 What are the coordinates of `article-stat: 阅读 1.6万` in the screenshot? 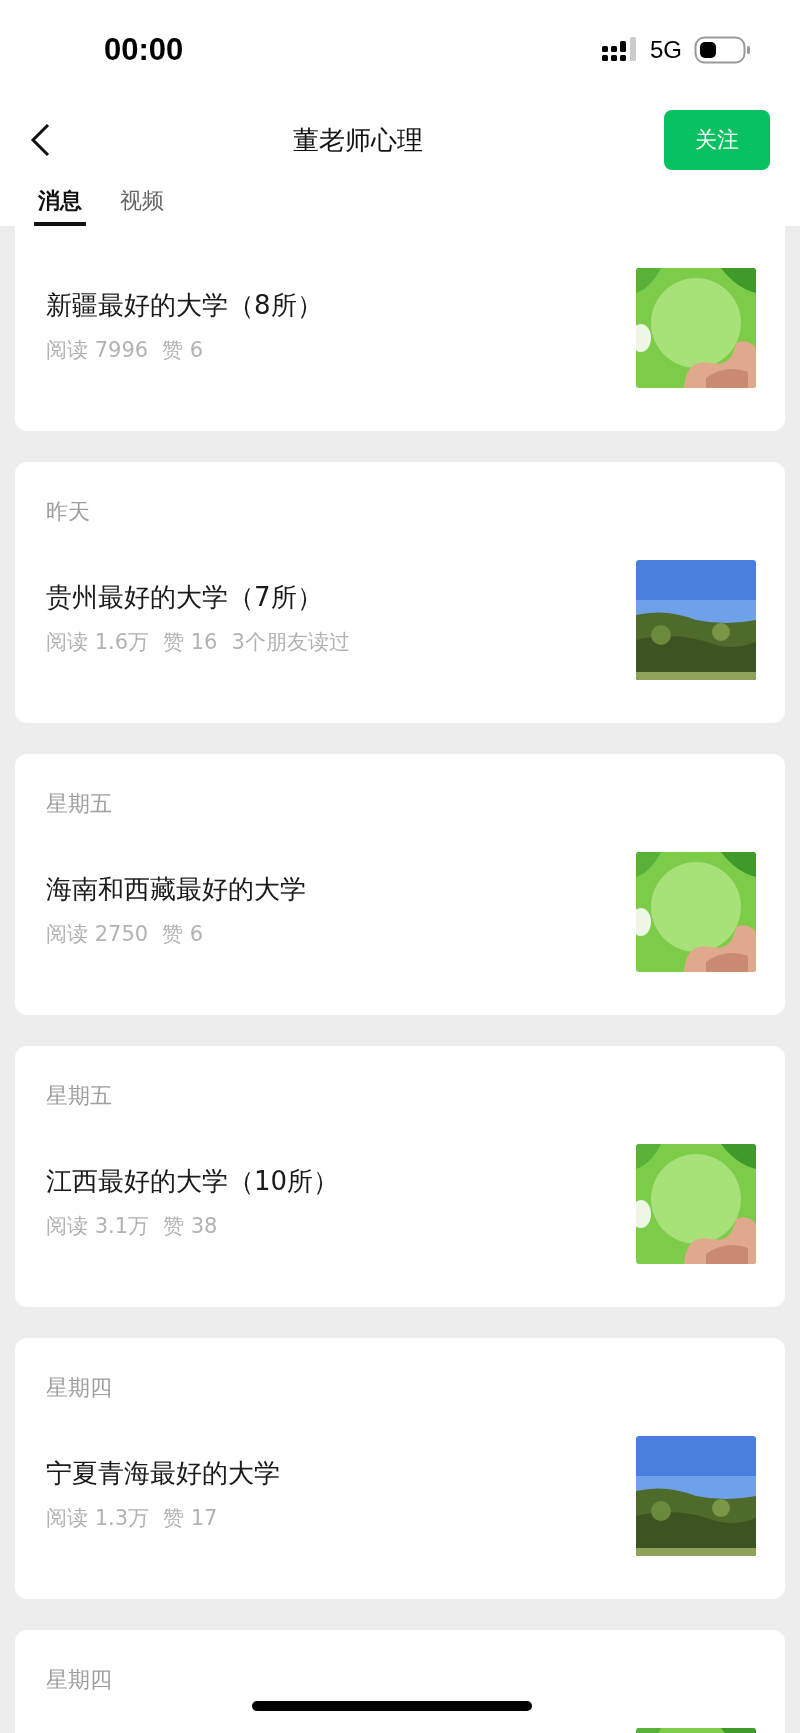 It's located at (98, 642).